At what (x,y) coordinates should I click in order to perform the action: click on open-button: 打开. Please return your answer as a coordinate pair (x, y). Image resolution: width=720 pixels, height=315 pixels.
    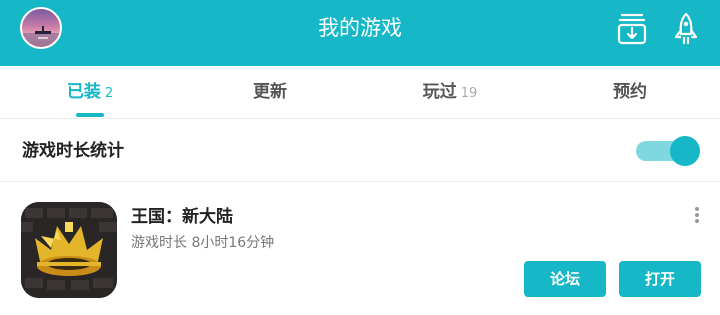
    Looking at the image, I should click on (660, 279).